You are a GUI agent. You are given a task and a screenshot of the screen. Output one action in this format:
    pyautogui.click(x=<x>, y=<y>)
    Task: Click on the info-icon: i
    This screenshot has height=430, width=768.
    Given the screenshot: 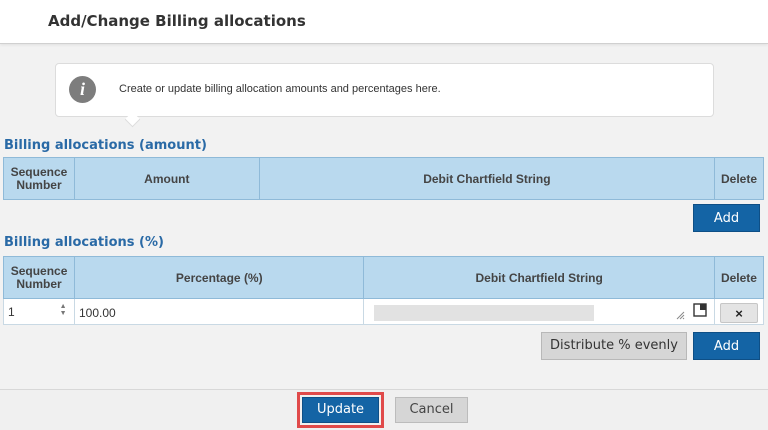 What is the action you would take?
    pyautogui.click(x=82, y=89)
    